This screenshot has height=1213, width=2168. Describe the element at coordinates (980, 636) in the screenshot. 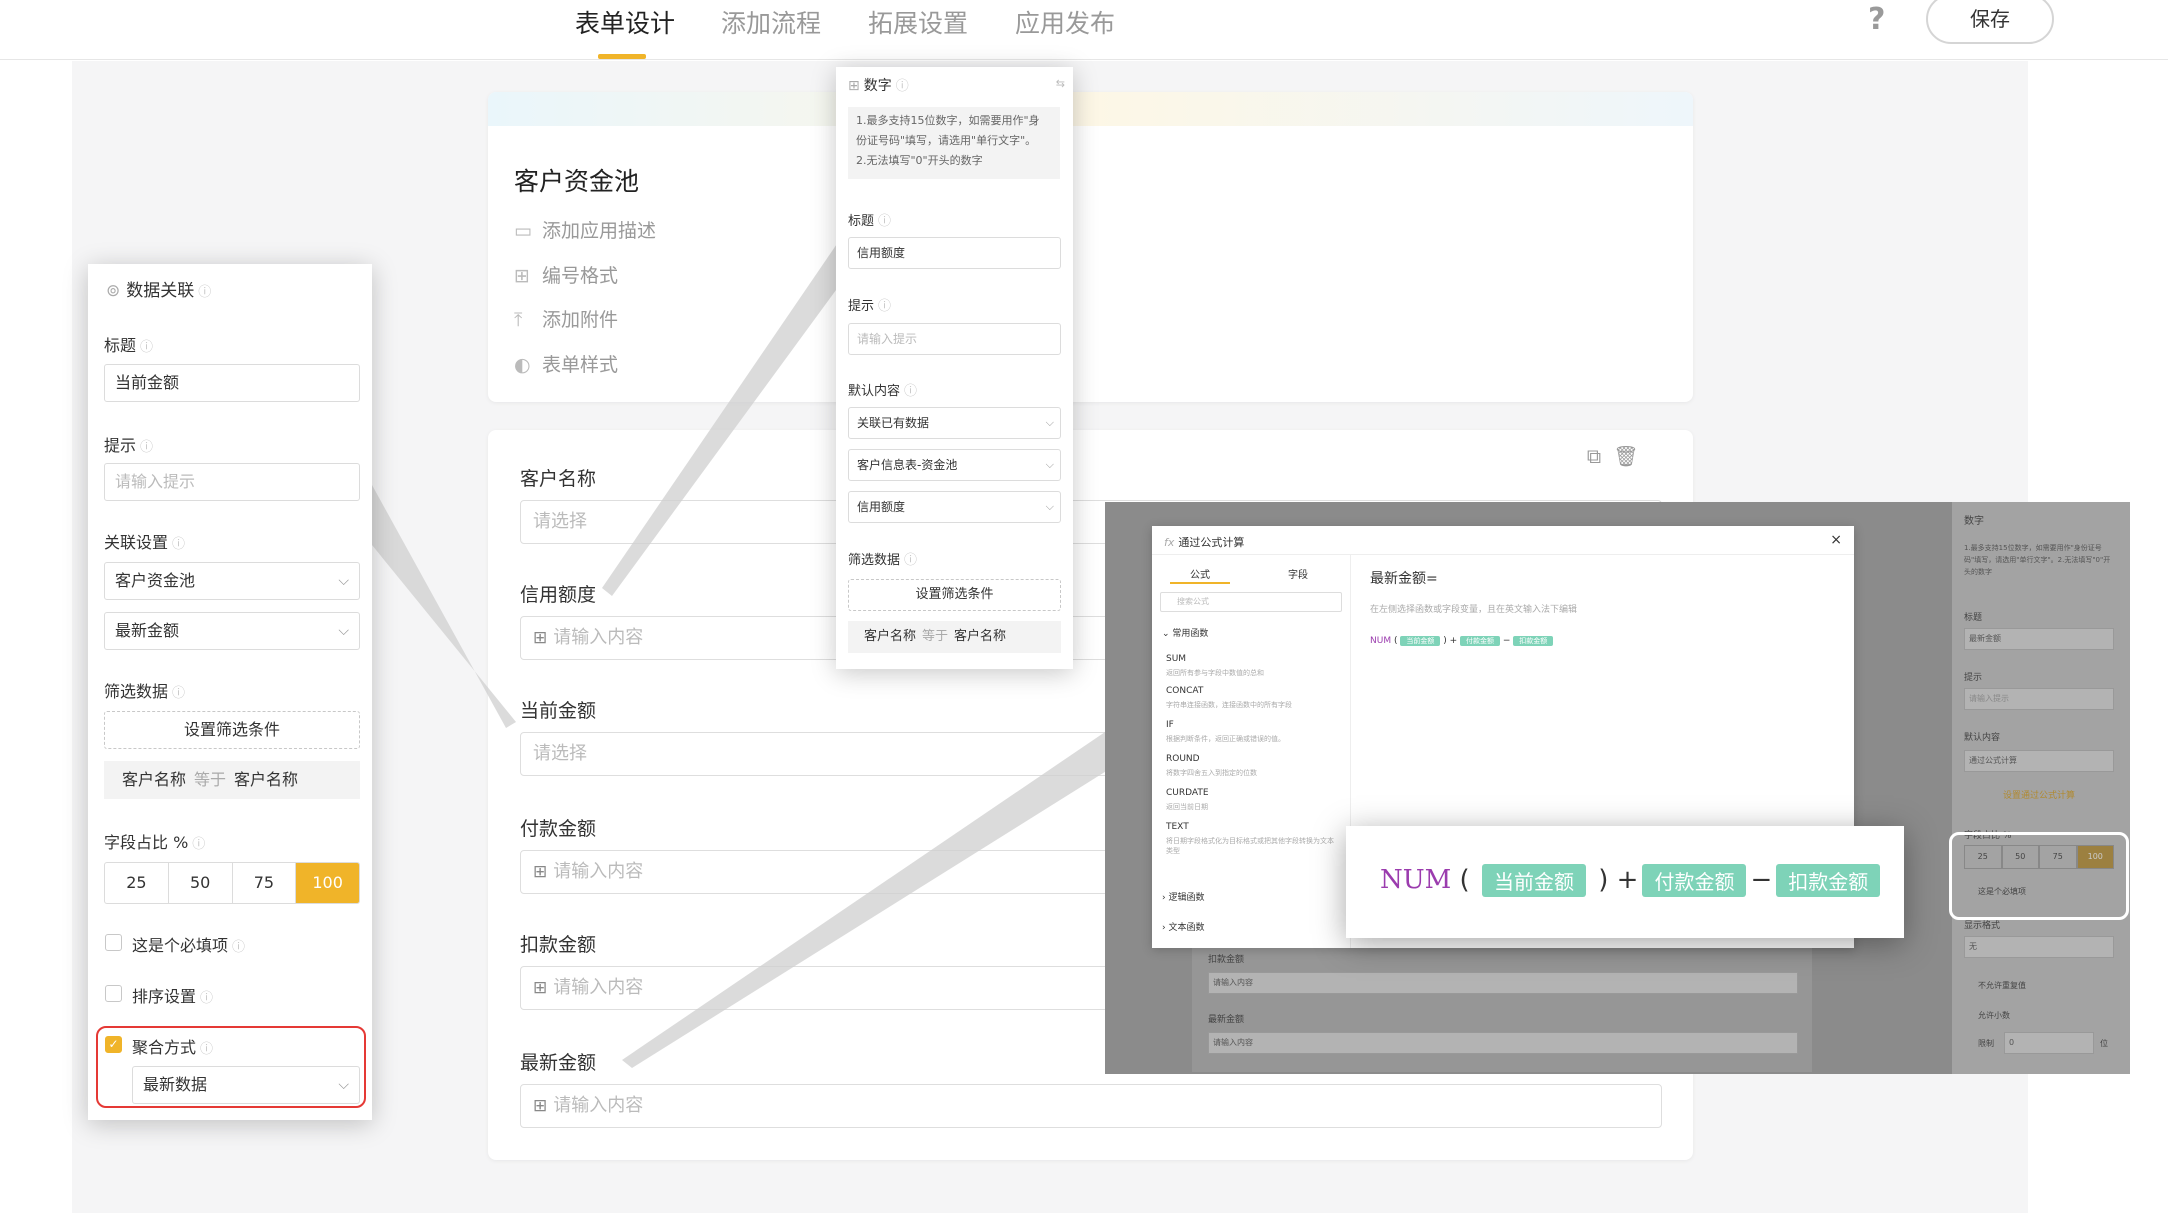

I see `filter-right: 客户名称` at that location.